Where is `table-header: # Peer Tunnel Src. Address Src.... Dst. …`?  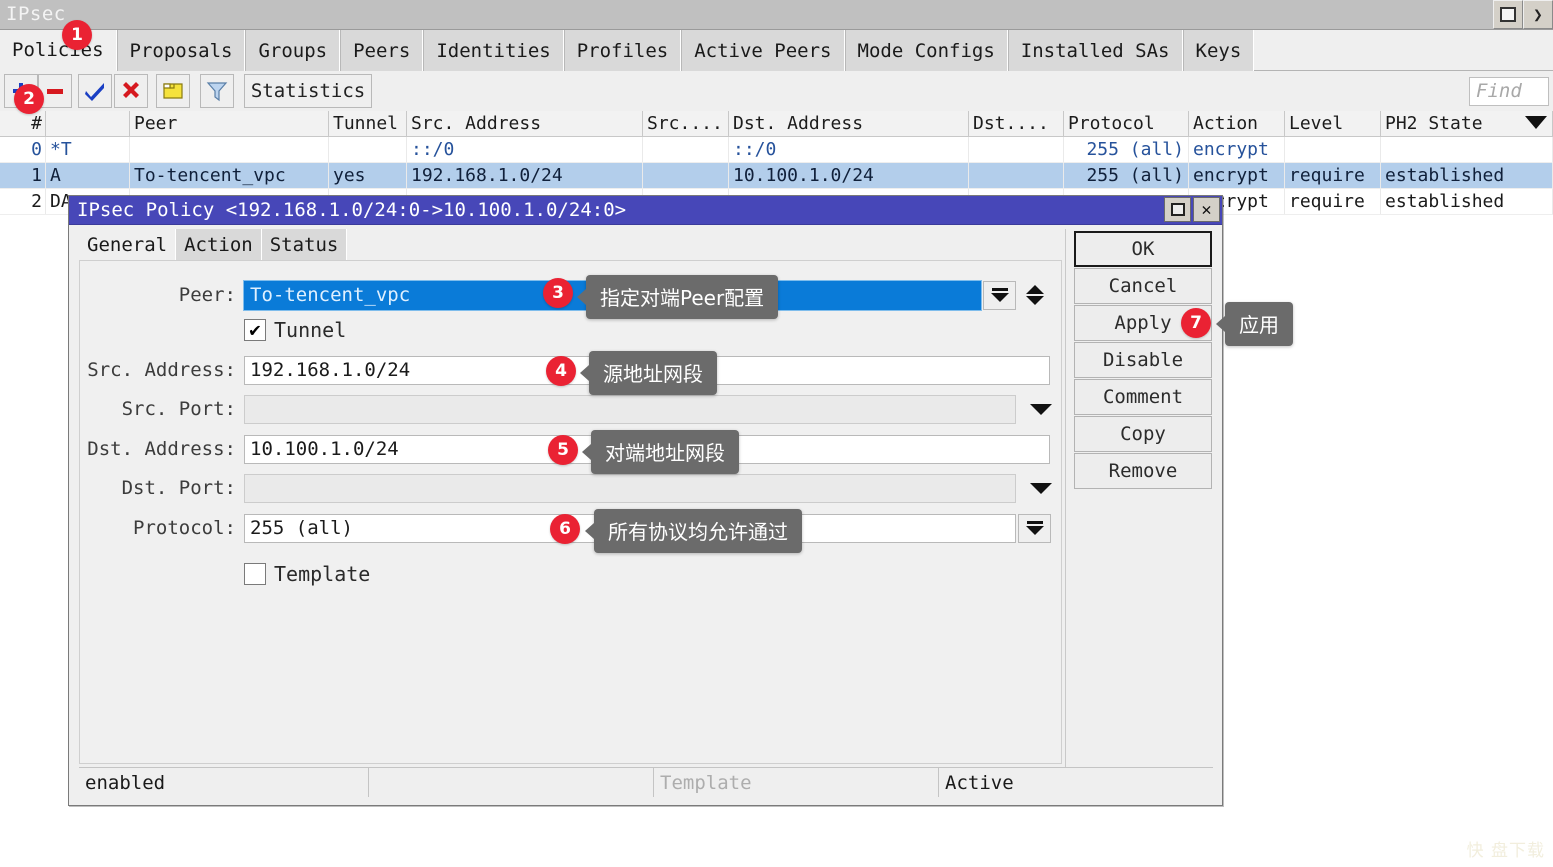
table-header: # Peer Tunnel Src. Address Src.... Dst. … is located at coordinates (776, 124).